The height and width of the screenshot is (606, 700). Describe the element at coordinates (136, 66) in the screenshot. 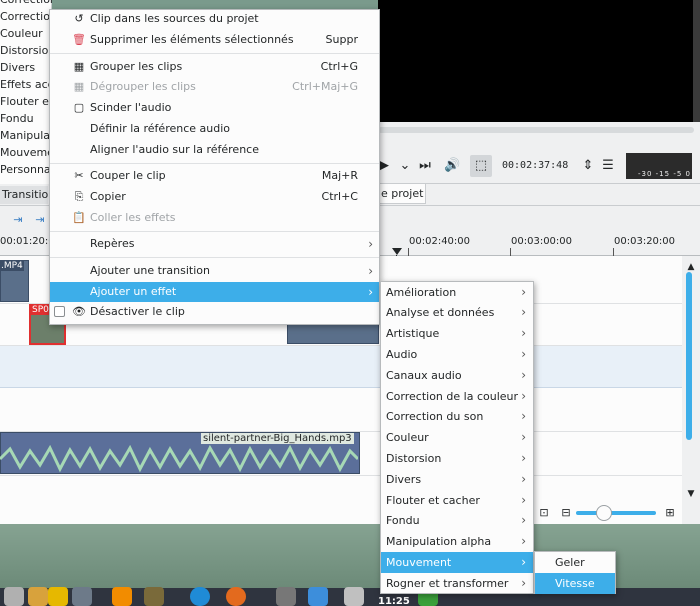

I see `menu-item-label: Grouper les clips` at that location.